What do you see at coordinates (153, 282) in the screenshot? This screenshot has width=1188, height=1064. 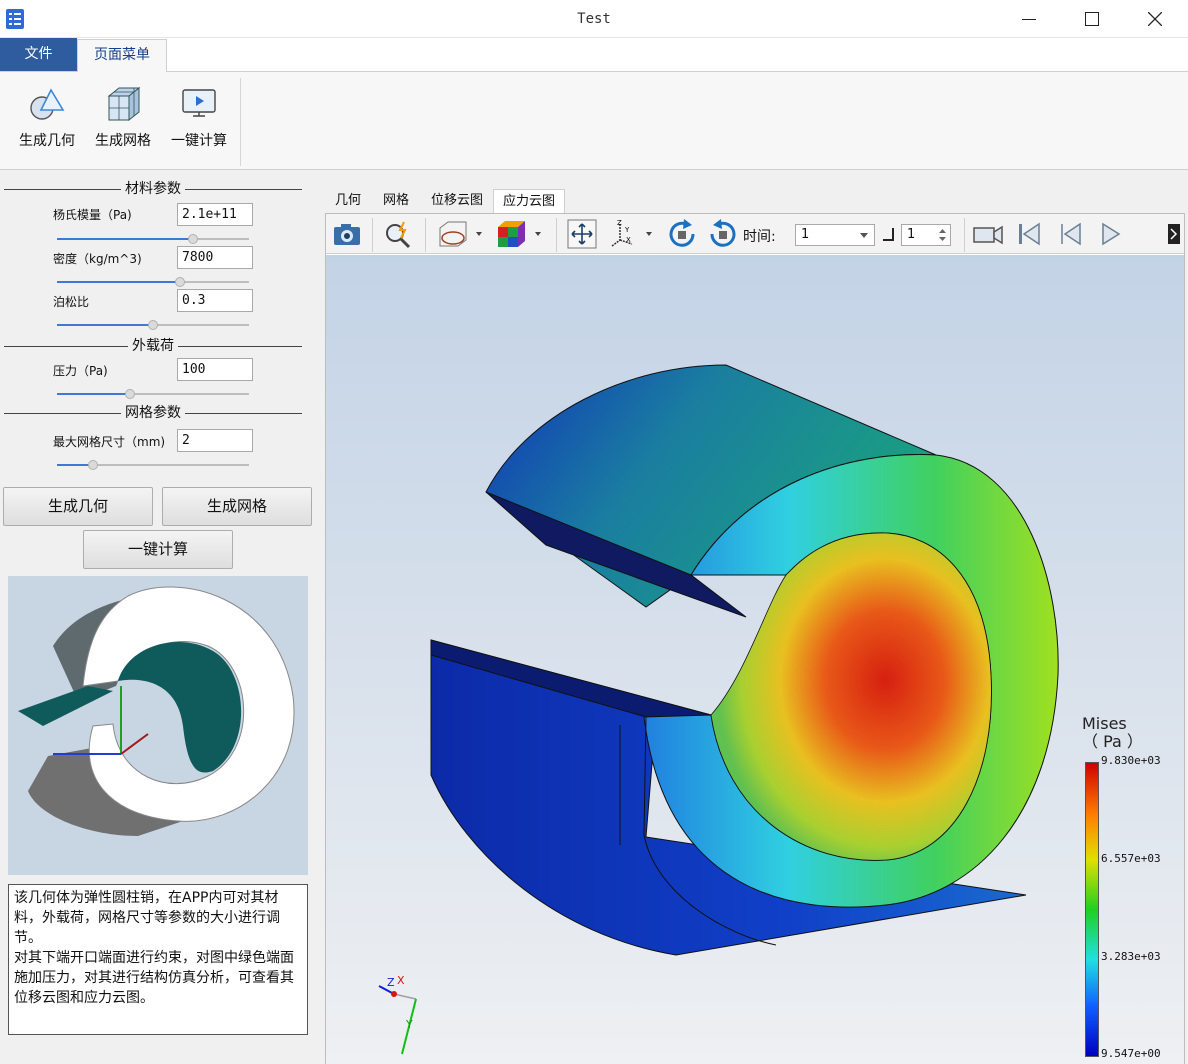 I see `density-slider` at bounding box center [153, 282].